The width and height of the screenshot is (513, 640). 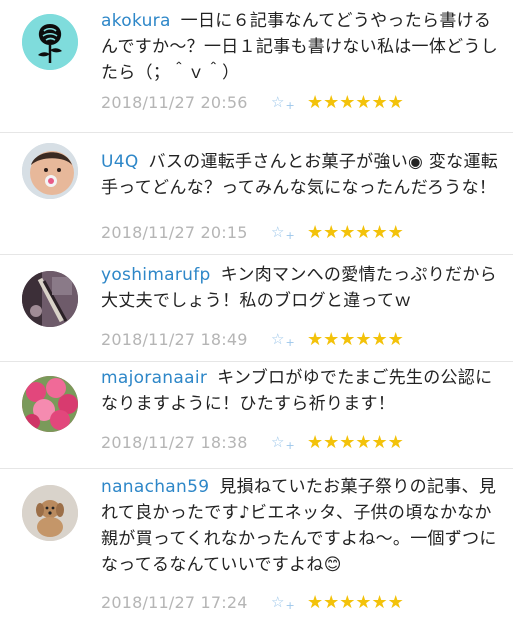 I want to click on roses-photo, so click(x=50, y=404).